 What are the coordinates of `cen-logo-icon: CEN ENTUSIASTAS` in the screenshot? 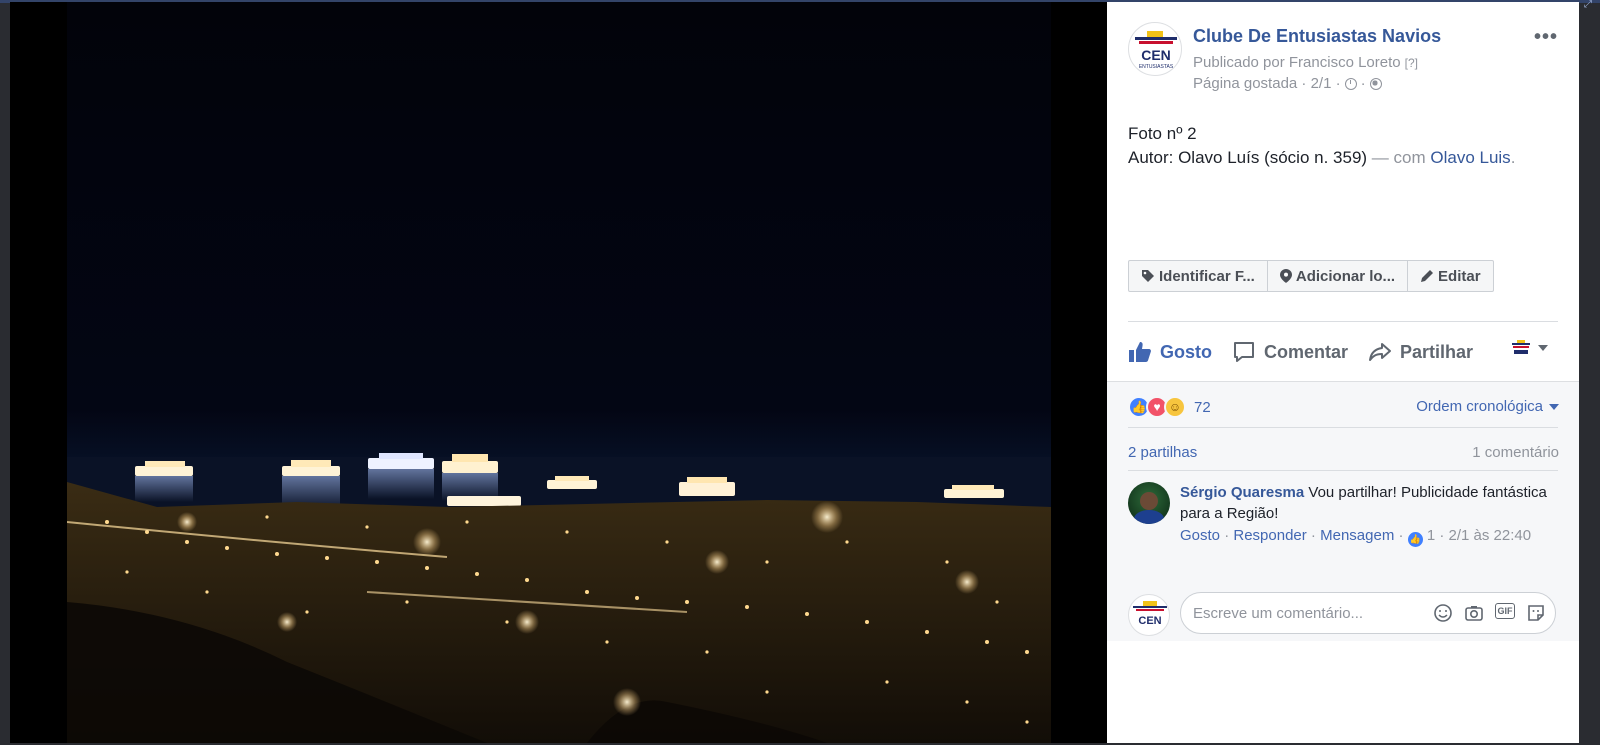 It's located at (1156, 50).